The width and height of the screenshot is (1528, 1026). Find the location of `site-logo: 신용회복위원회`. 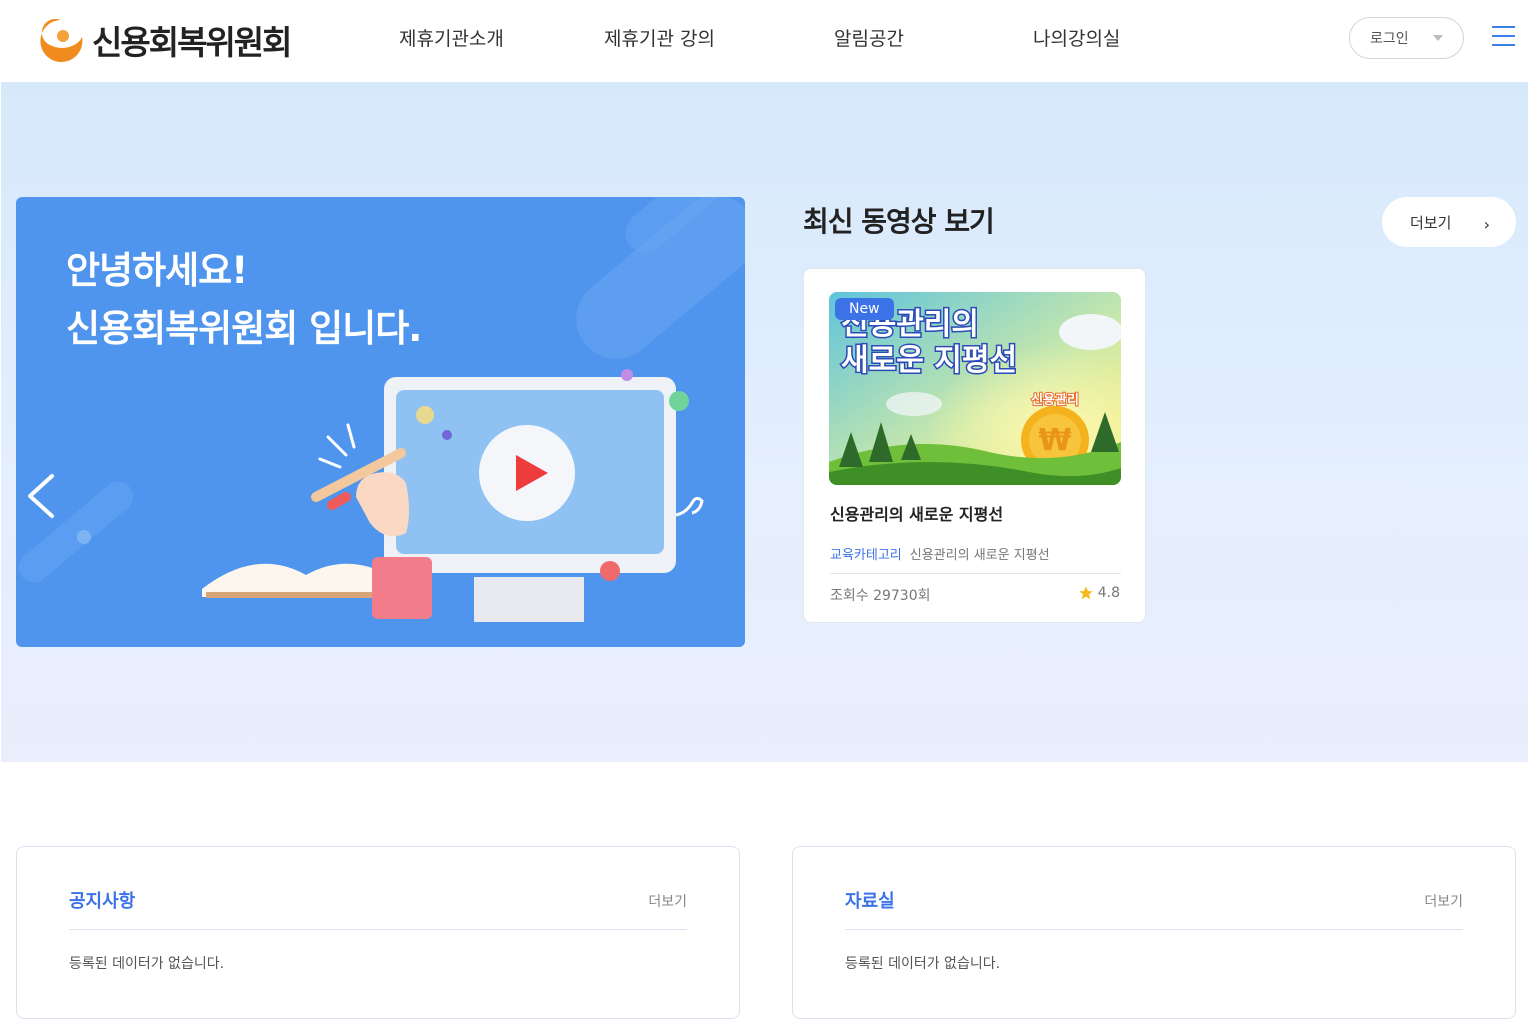

site-logo: 신용회복위원회 is located at coordinates (164, 40).